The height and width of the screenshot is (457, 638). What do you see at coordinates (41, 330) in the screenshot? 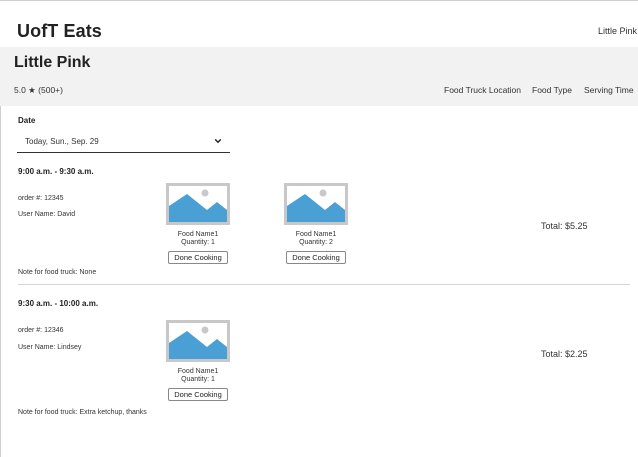
I see `order-number: order #: 12346` at bounding box center [41, 330].